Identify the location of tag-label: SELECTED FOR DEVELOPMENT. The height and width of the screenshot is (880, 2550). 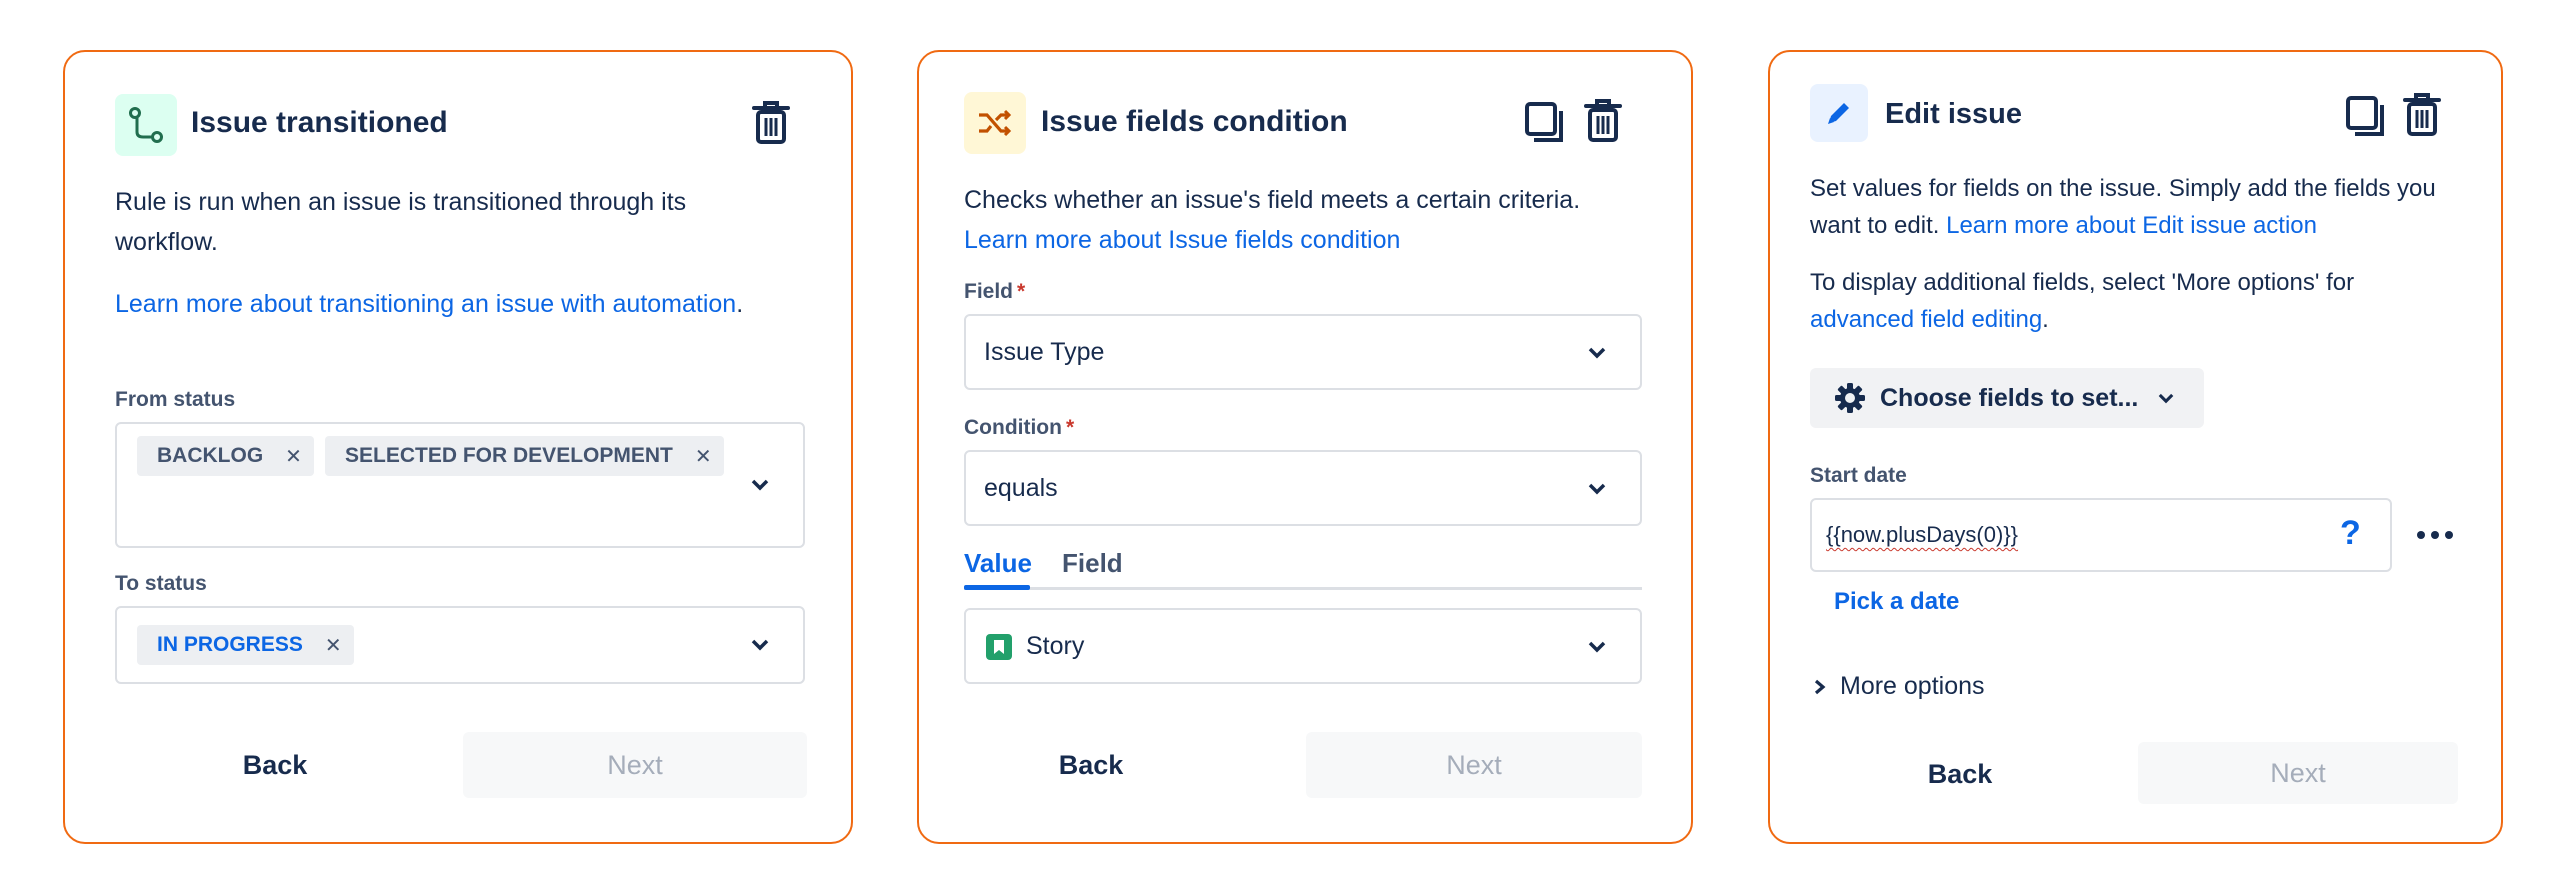
(509, 455).